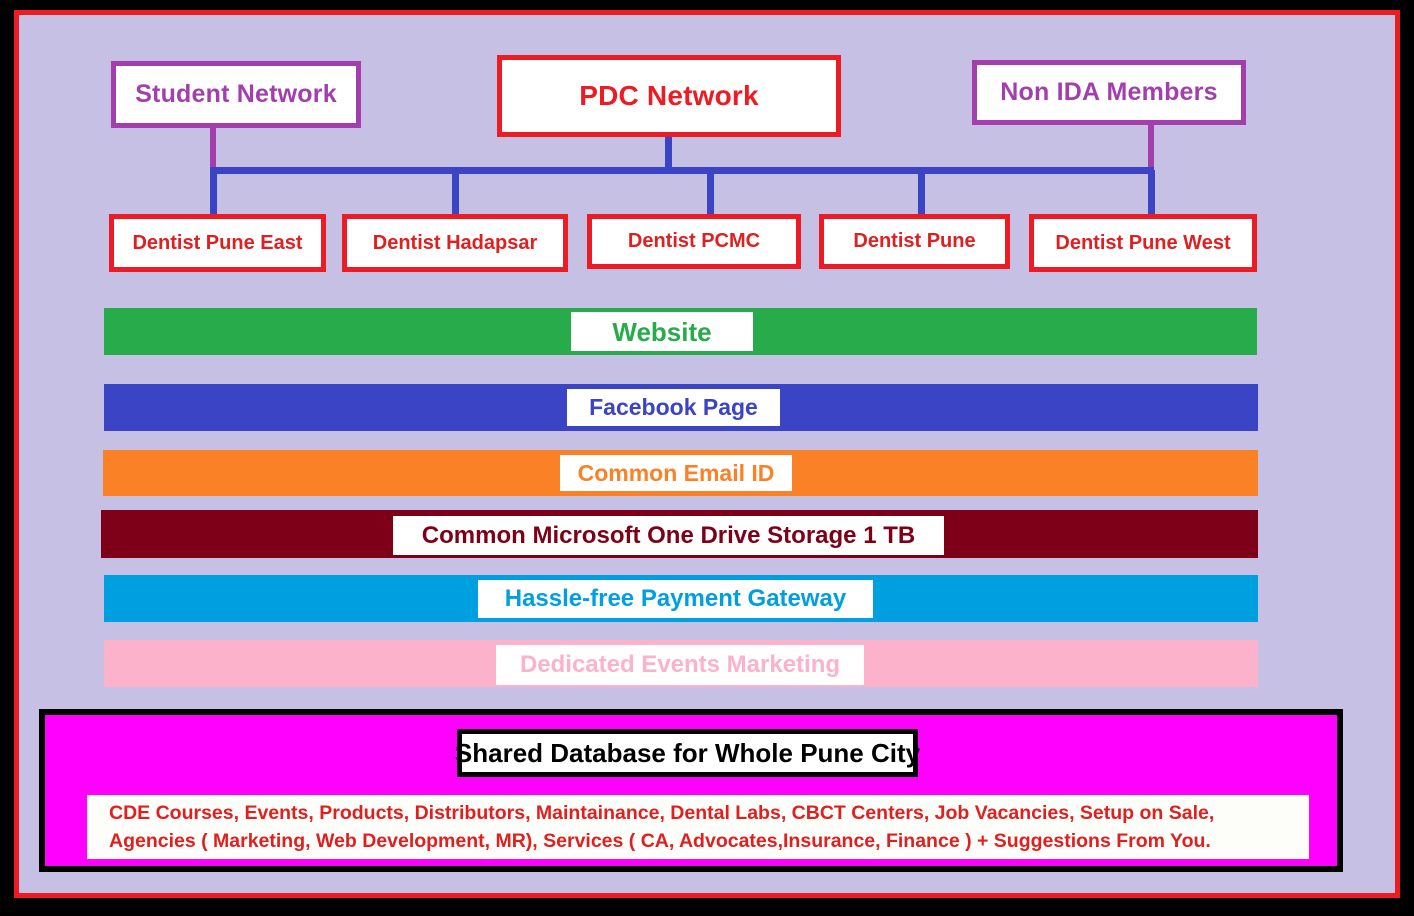 The width and height of the screenshot is (1414, 916). What do you see at coordinates (710, 195) in the screenshot?
I see `connector-drop-pcmc` at bounding box center [710, 195].